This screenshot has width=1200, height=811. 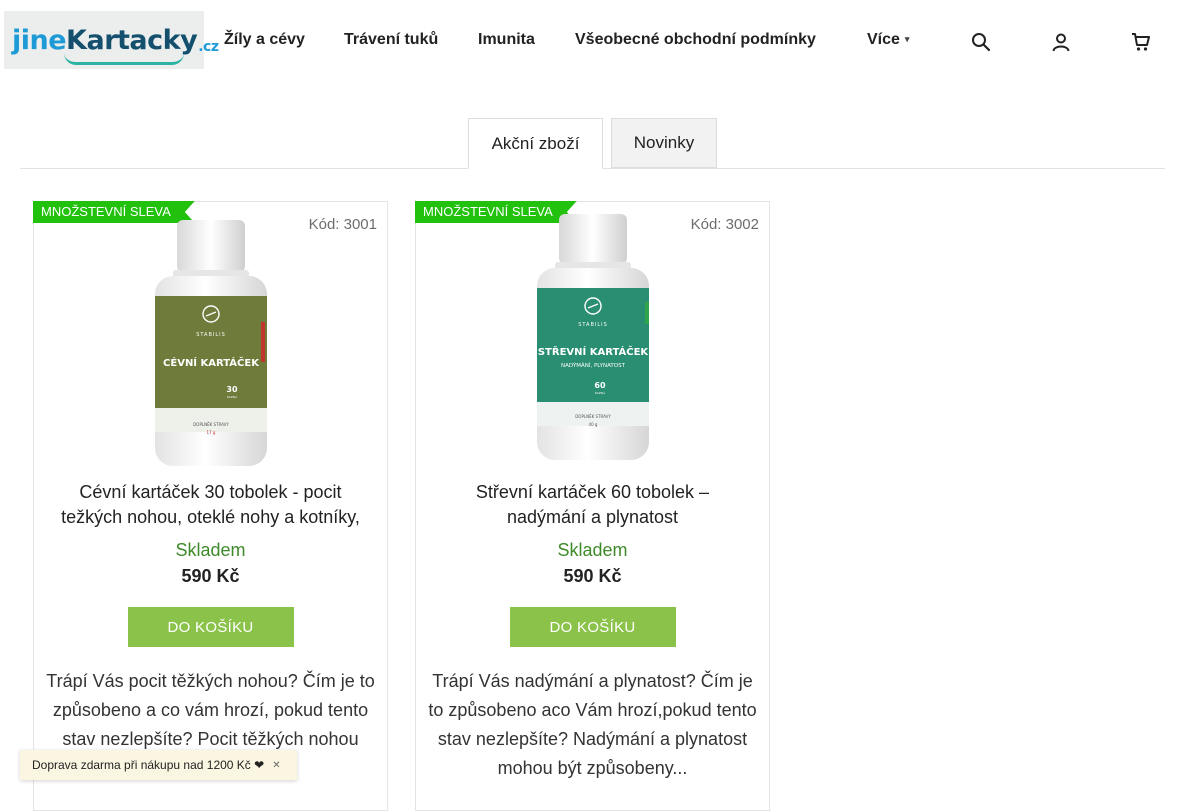 What do you see at coordinates (232, 389) in the screenshot?
I see `bottle-count: 30` at bounding box center [232, 389].